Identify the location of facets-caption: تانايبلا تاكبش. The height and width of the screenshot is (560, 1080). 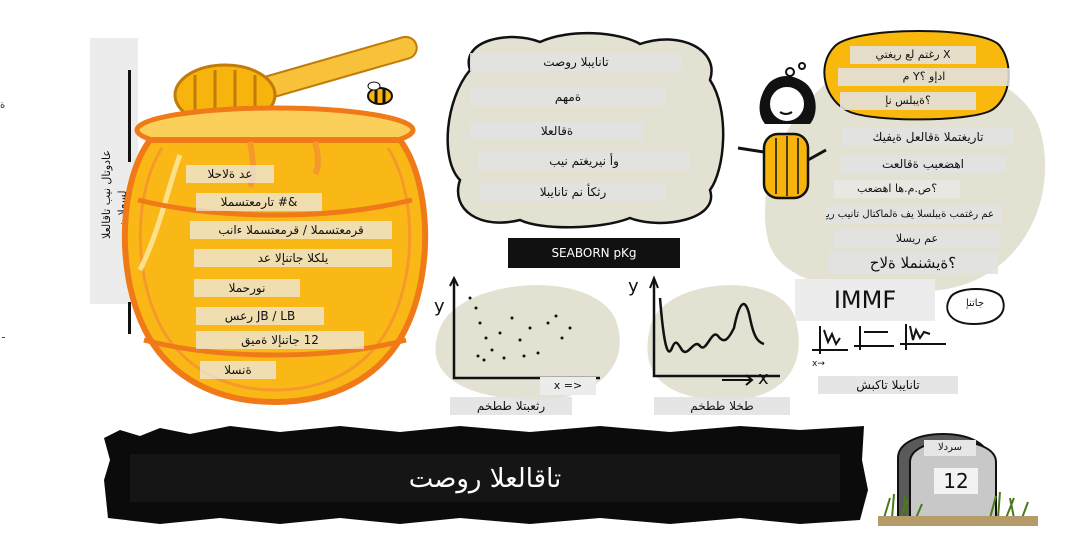
(888, 385).